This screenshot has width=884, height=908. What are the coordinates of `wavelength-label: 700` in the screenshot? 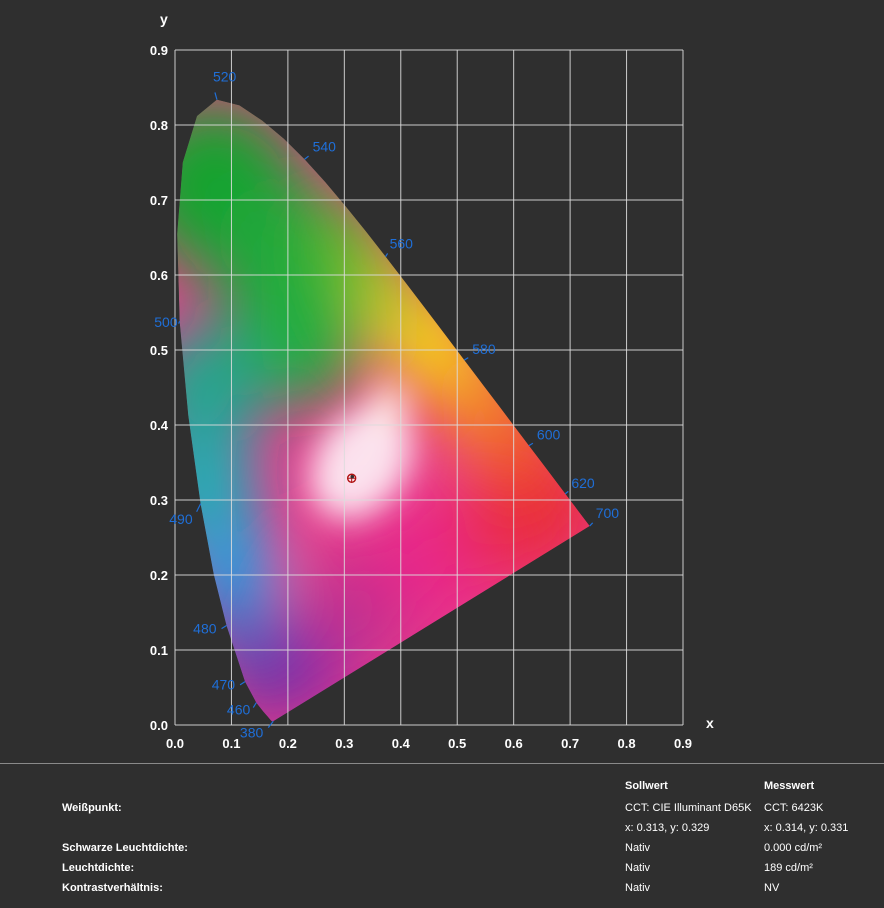 It's located at (608, 513).